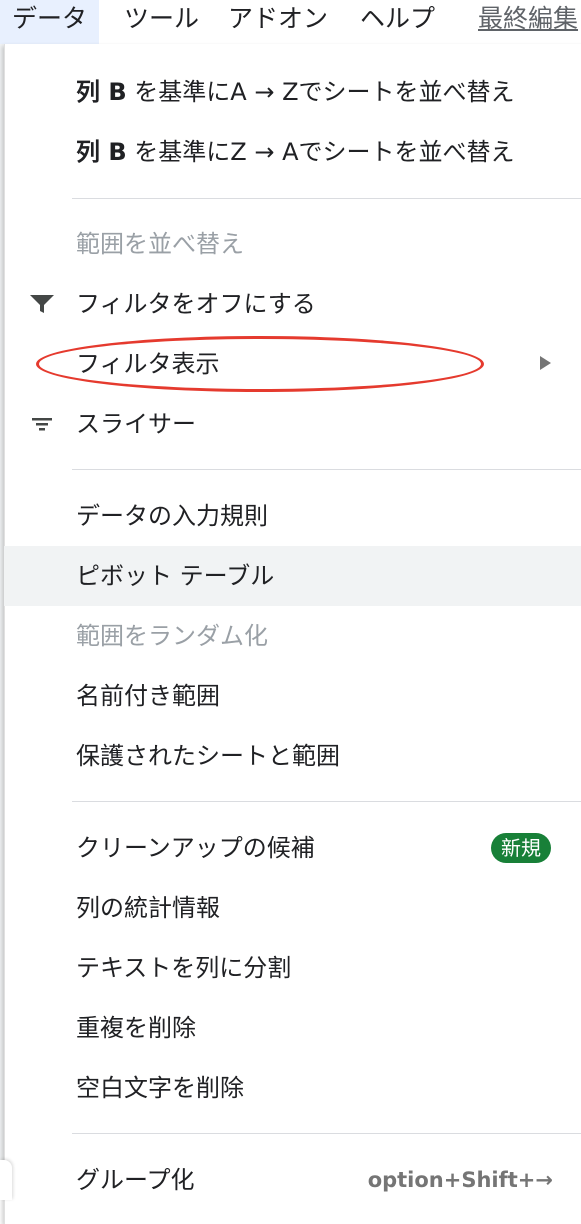 The image size is (581, 1224). I want to click on filter-views-item: フィルタ表示, so click(292, 364).